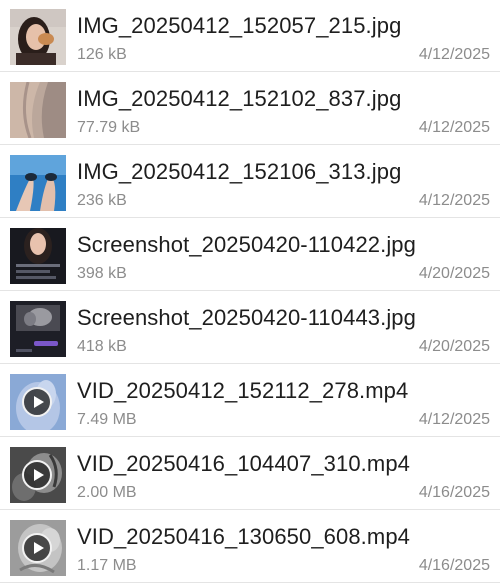  I want to click on file-size: 418 kB, so click(102, 346).